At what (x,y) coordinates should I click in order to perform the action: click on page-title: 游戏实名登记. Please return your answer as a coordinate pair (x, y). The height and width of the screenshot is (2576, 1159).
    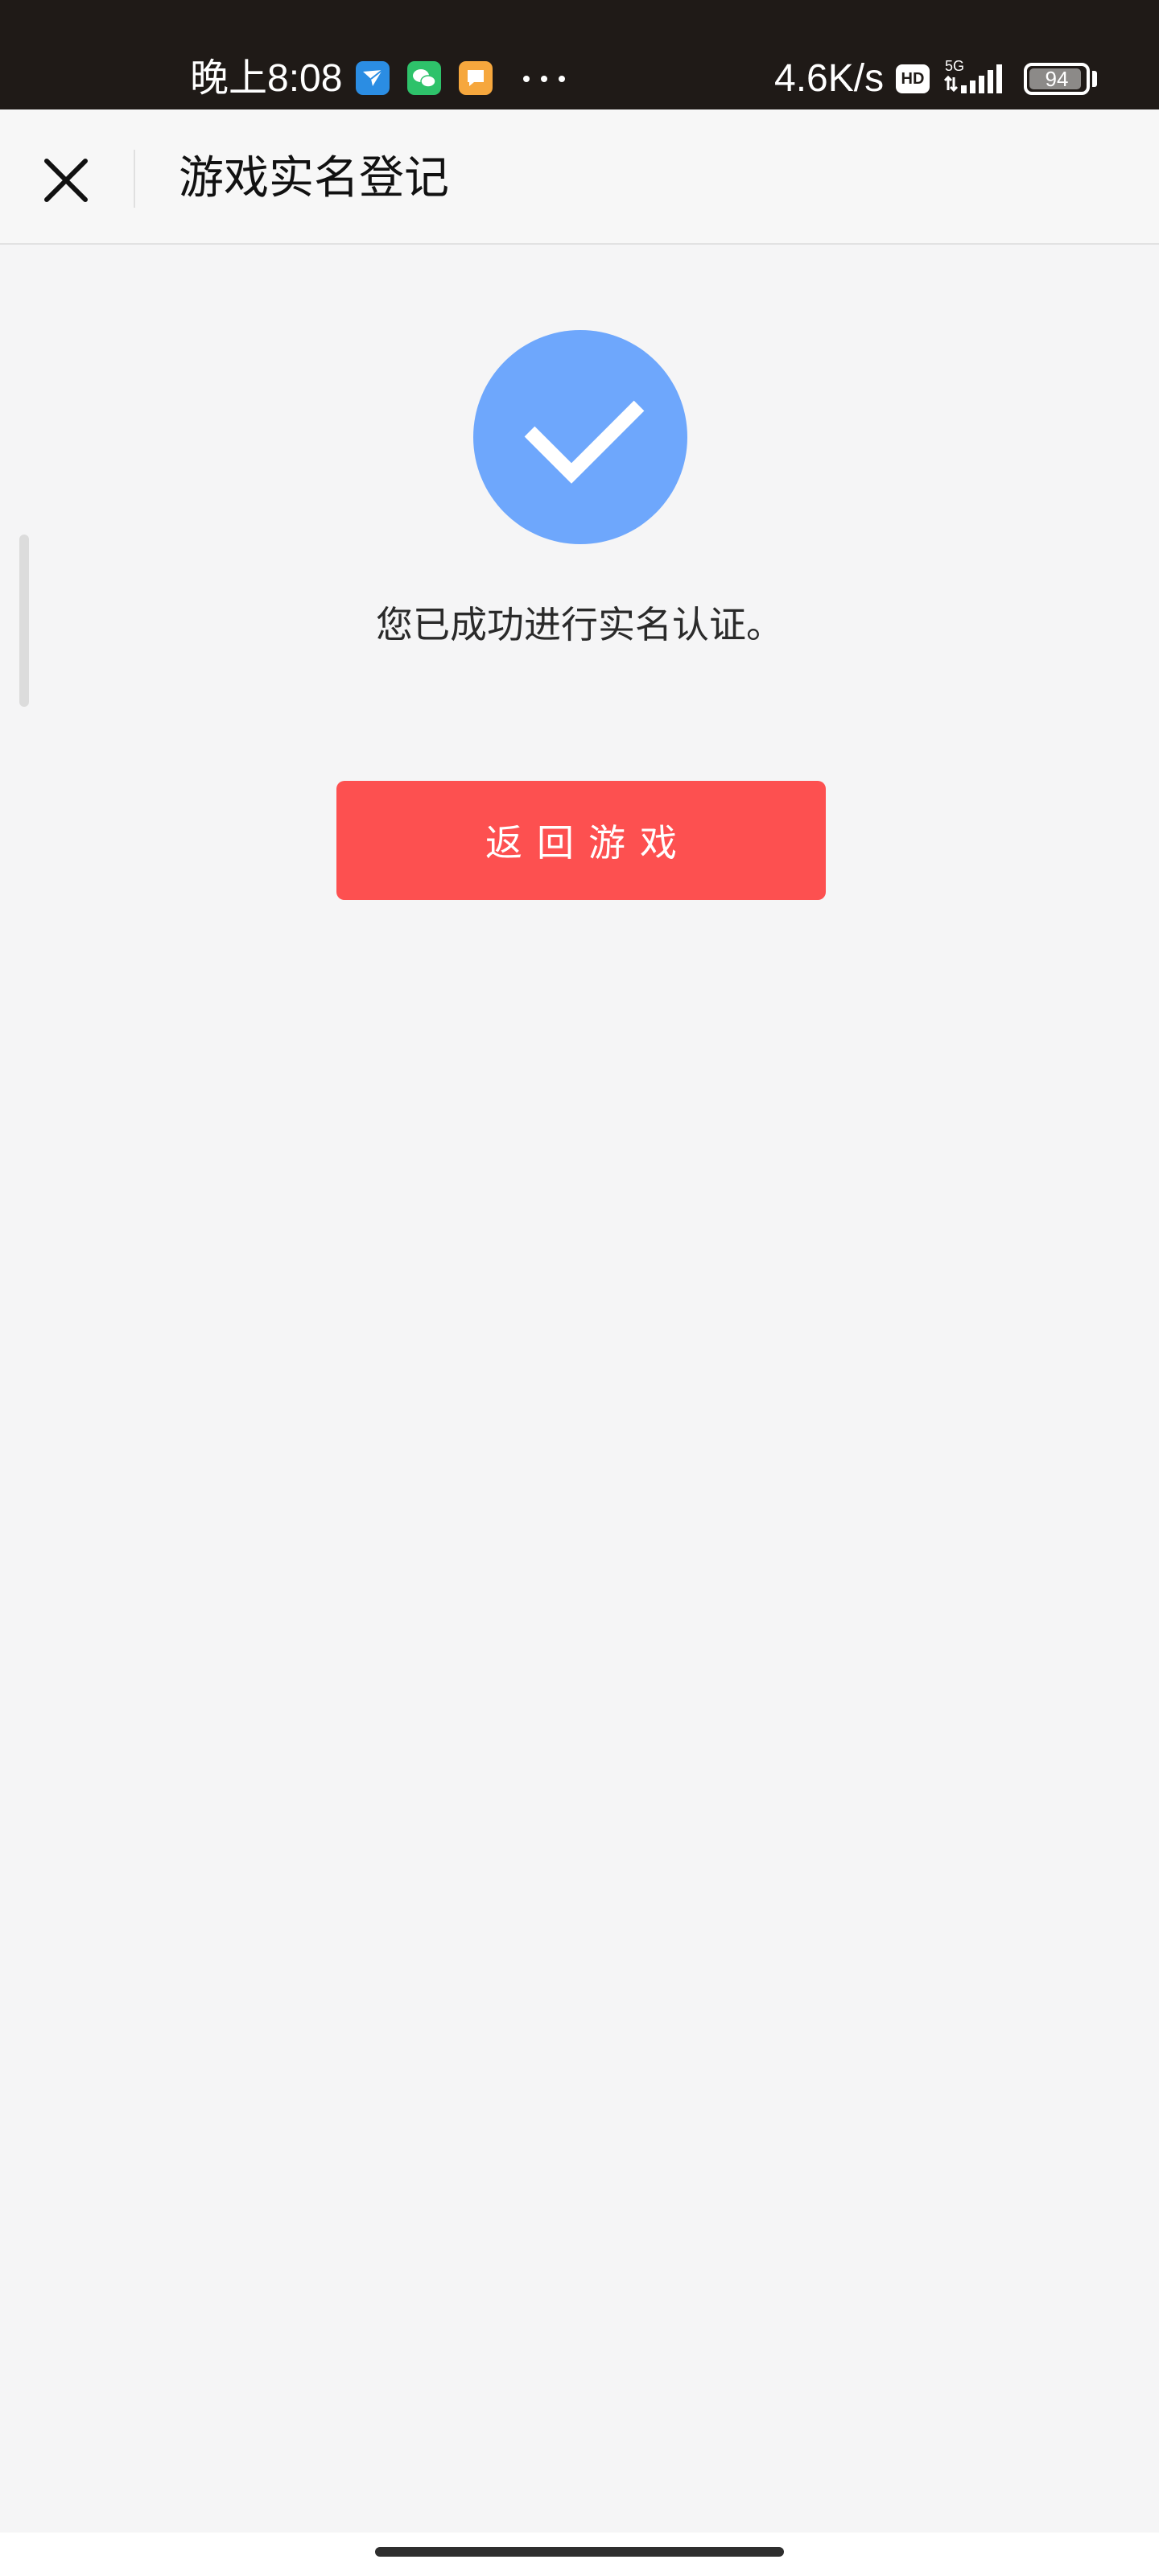
    Looking at the image, I should click on (314, 178).